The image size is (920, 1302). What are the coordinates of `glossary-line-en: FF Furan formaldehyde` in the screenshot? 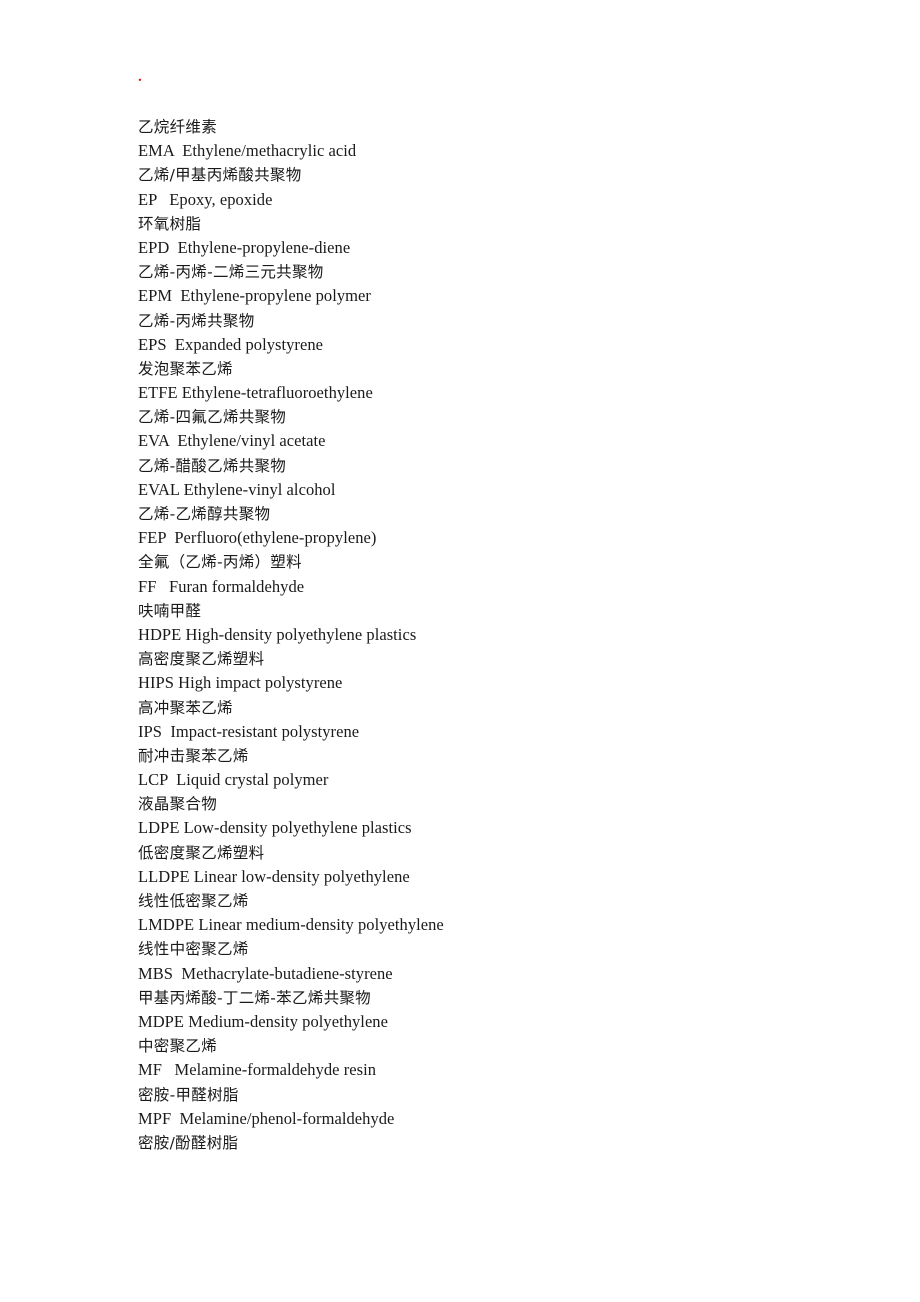 It's located at (221, 586).